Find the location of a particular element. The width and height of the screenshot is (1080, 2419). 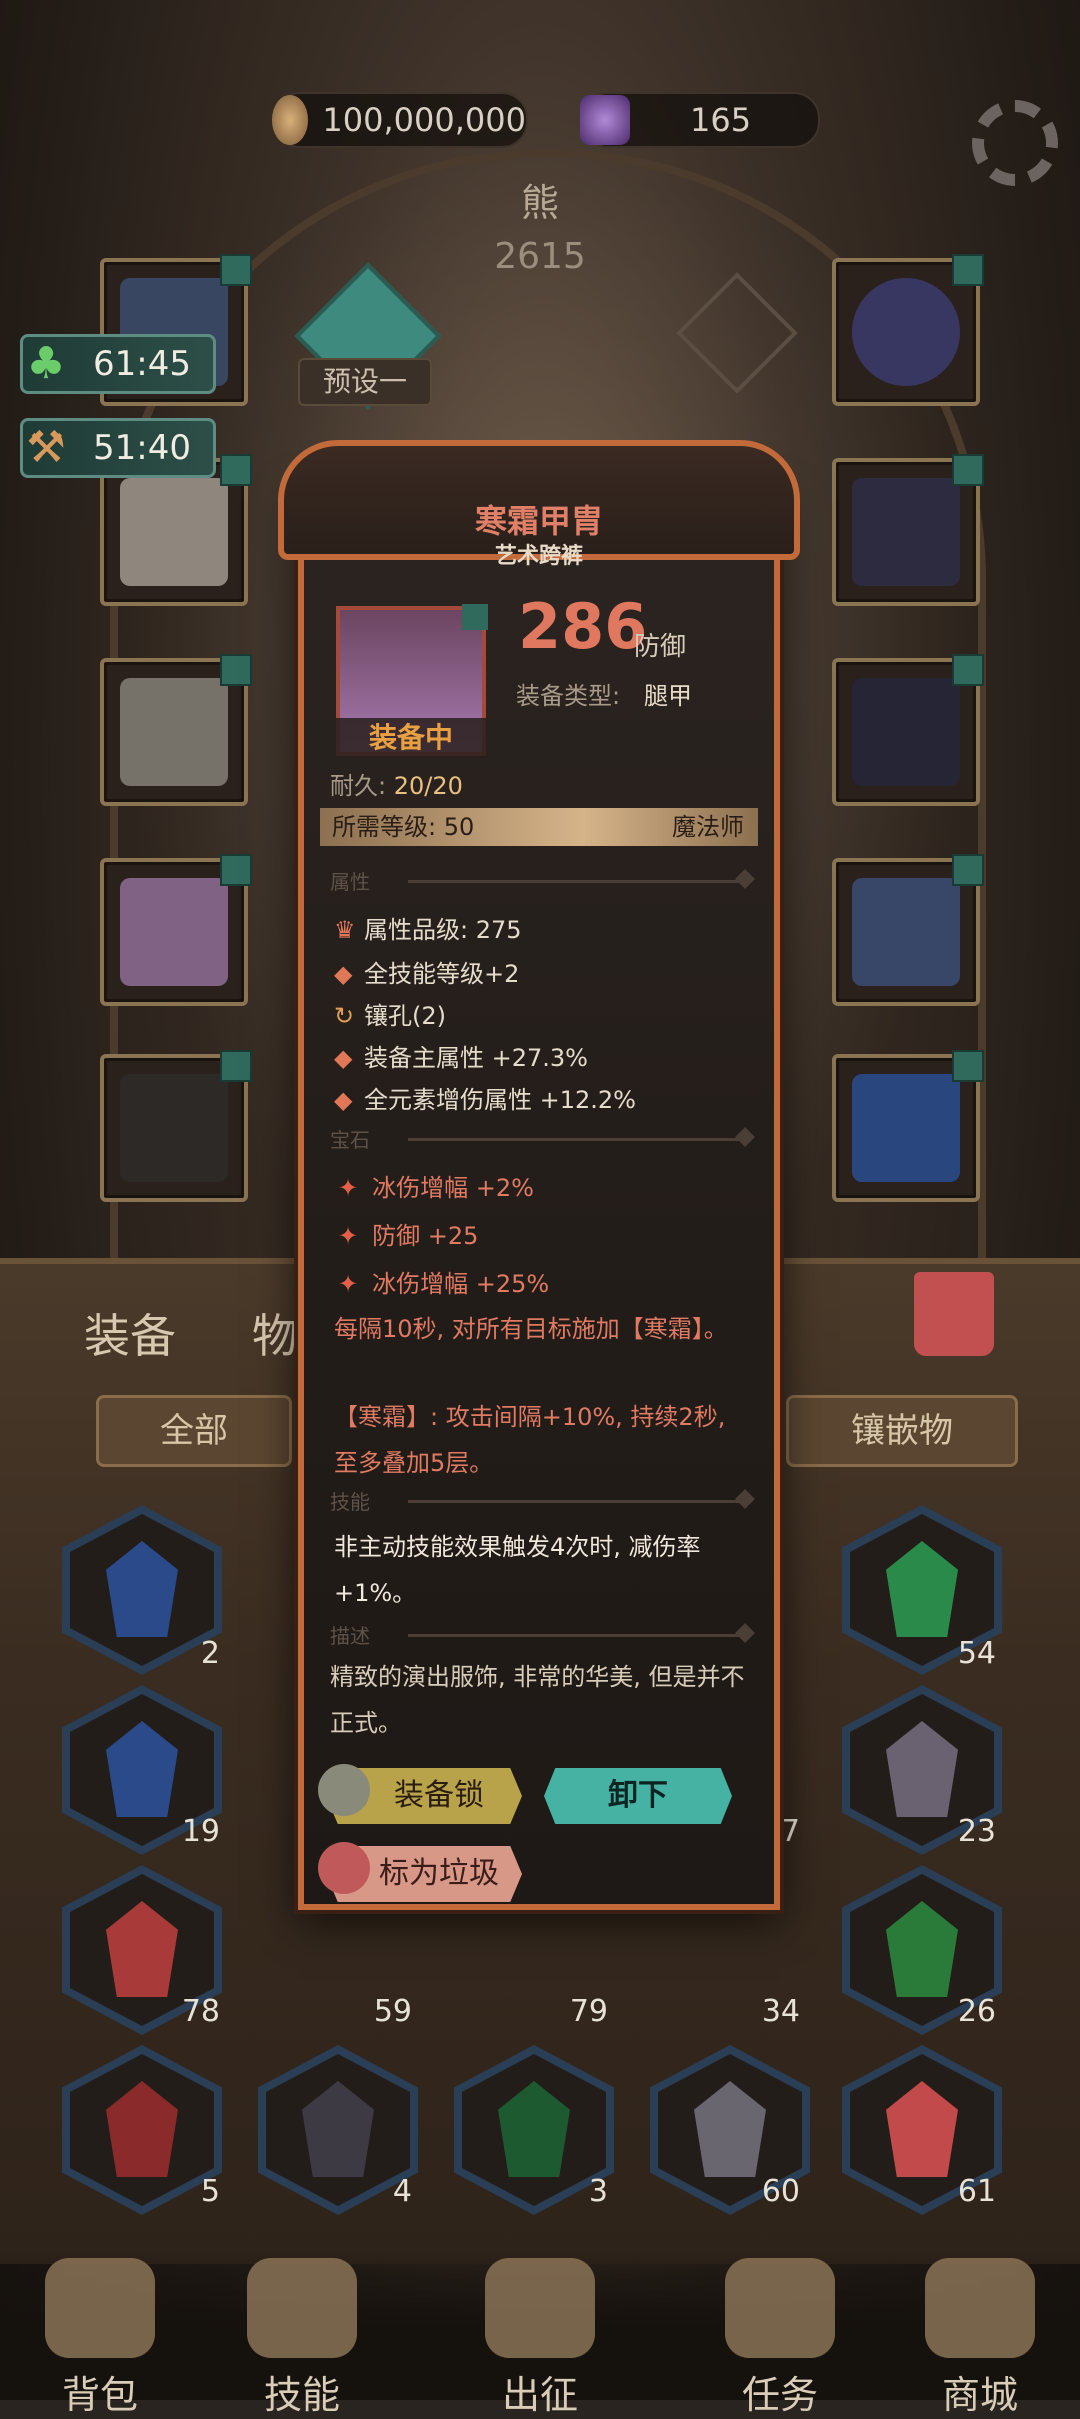

character-name: 熊 is located at coordinates (539, 203).